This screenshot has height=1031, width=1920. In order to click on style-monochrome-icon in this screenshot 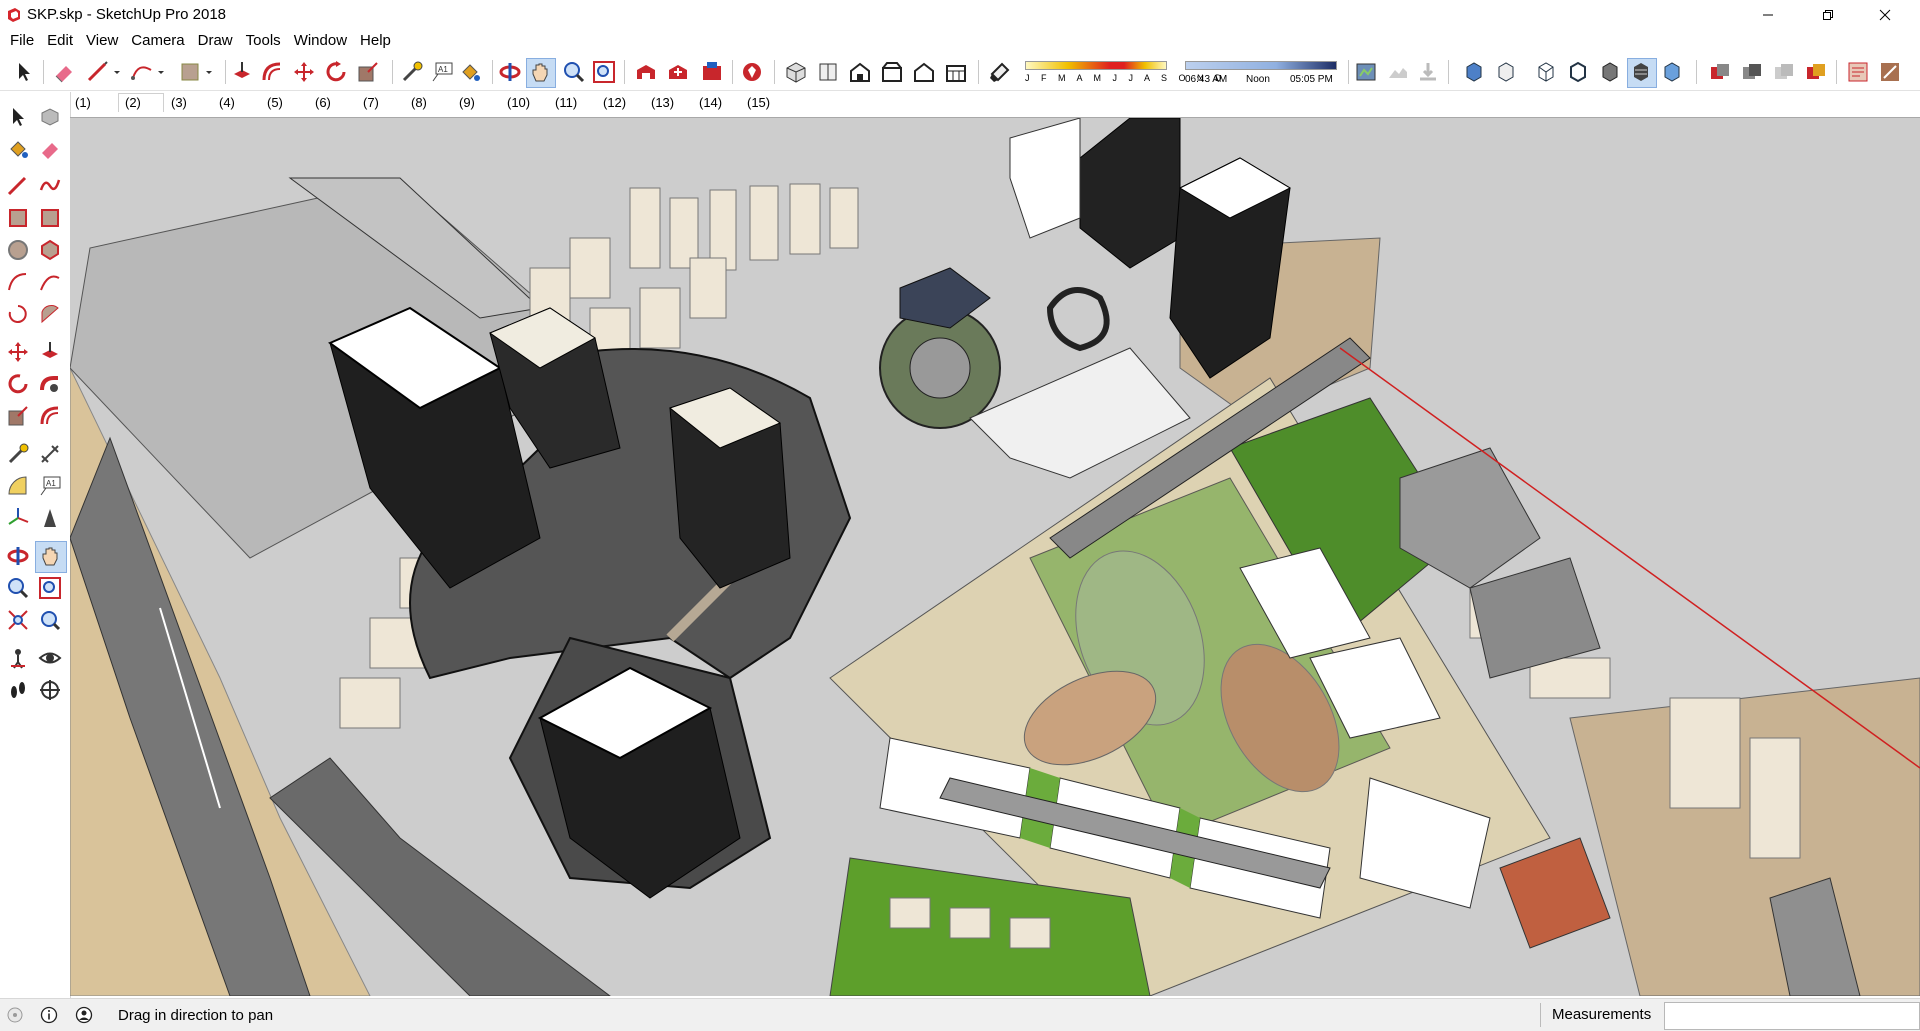, I will do `click(1672, 72)`.